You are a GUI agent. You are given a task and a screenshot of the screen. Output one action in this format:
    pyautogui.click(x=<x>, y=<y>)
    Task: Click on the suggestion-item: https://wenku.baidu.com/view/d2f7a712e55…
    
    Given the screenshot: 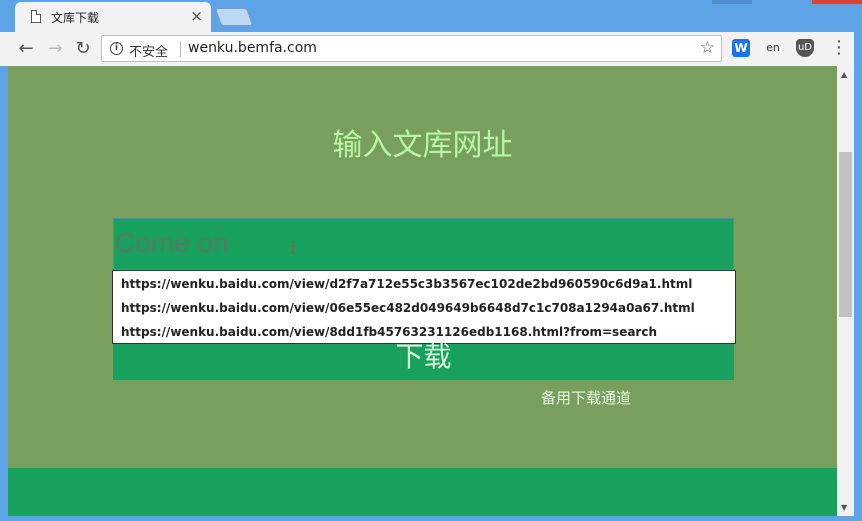 What is the action you would take?
    pyautogui.click(x=406, y=284)
    